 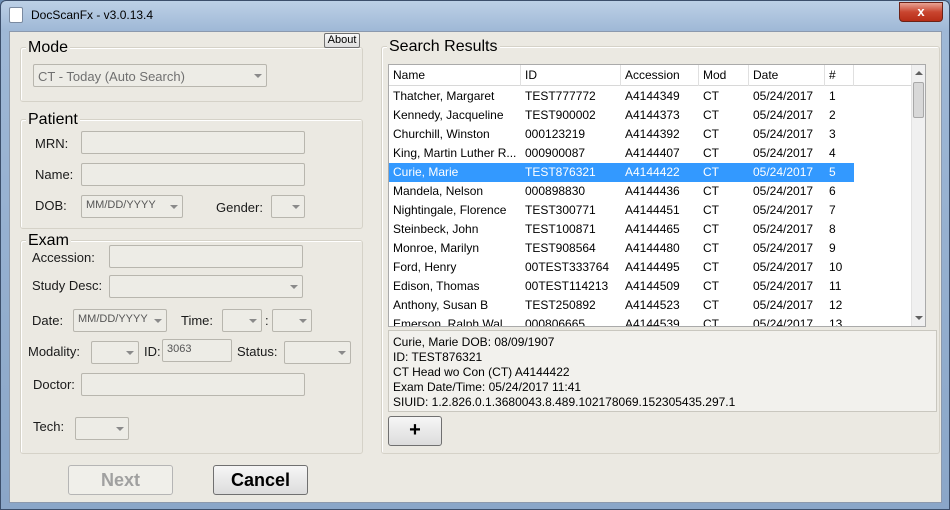 I want to click on cell-name: Kennedy, Jacqueline, so click(x=448, y=115).